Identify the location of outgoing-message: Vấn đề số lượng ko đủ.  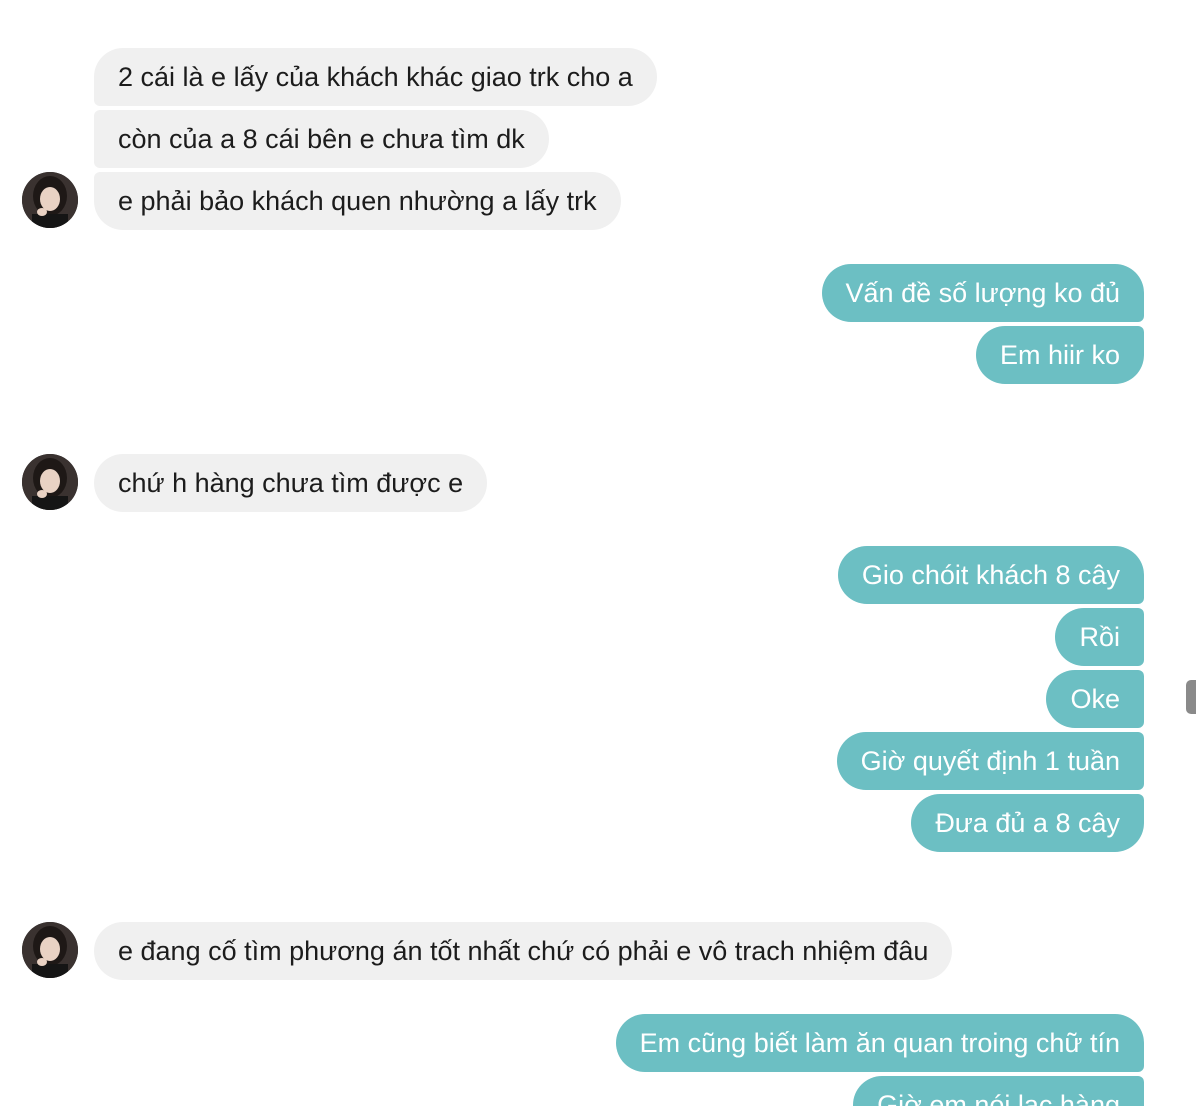
(982, 293).